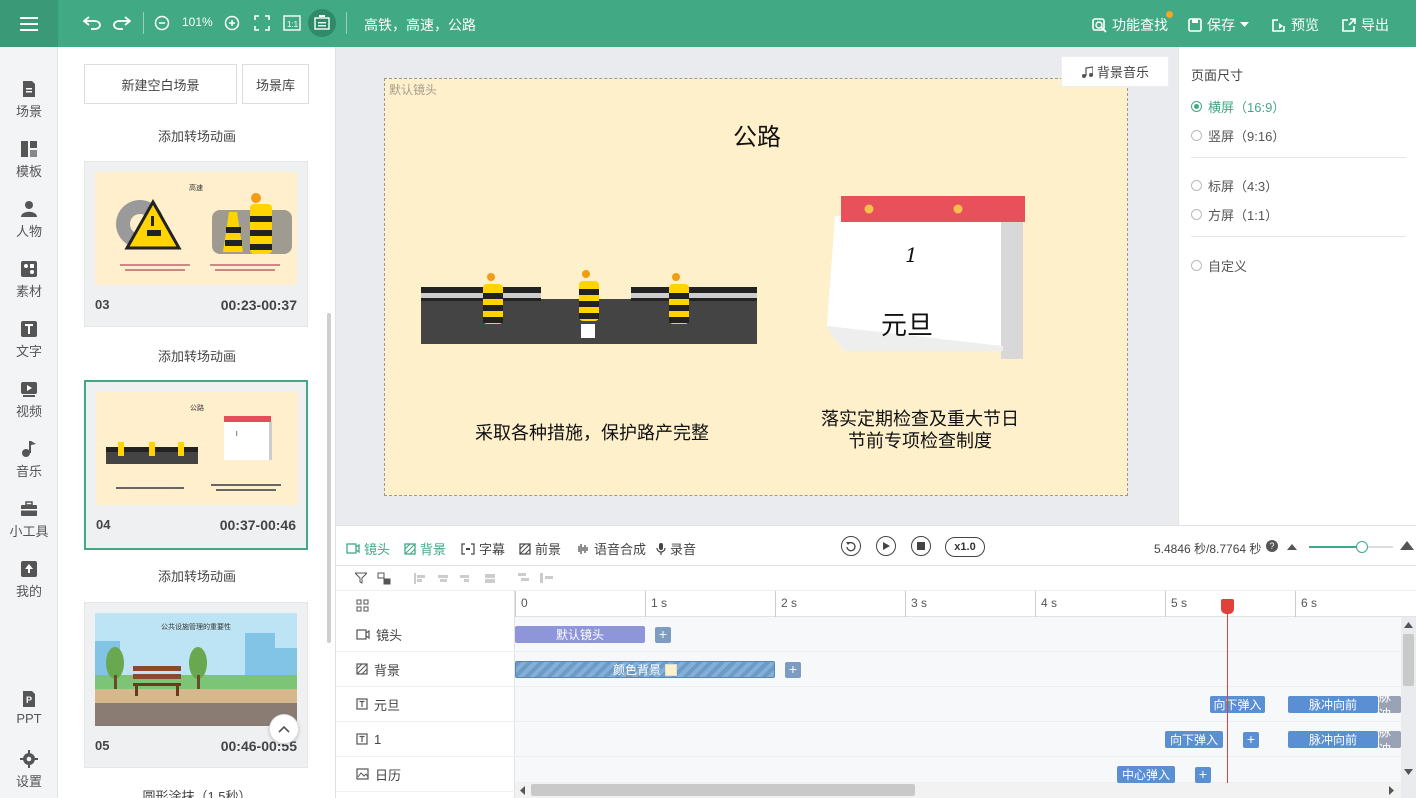 The width and height of the screenshot is (1416, 798). I want to click on scroll-top-button, so click(284, 729).